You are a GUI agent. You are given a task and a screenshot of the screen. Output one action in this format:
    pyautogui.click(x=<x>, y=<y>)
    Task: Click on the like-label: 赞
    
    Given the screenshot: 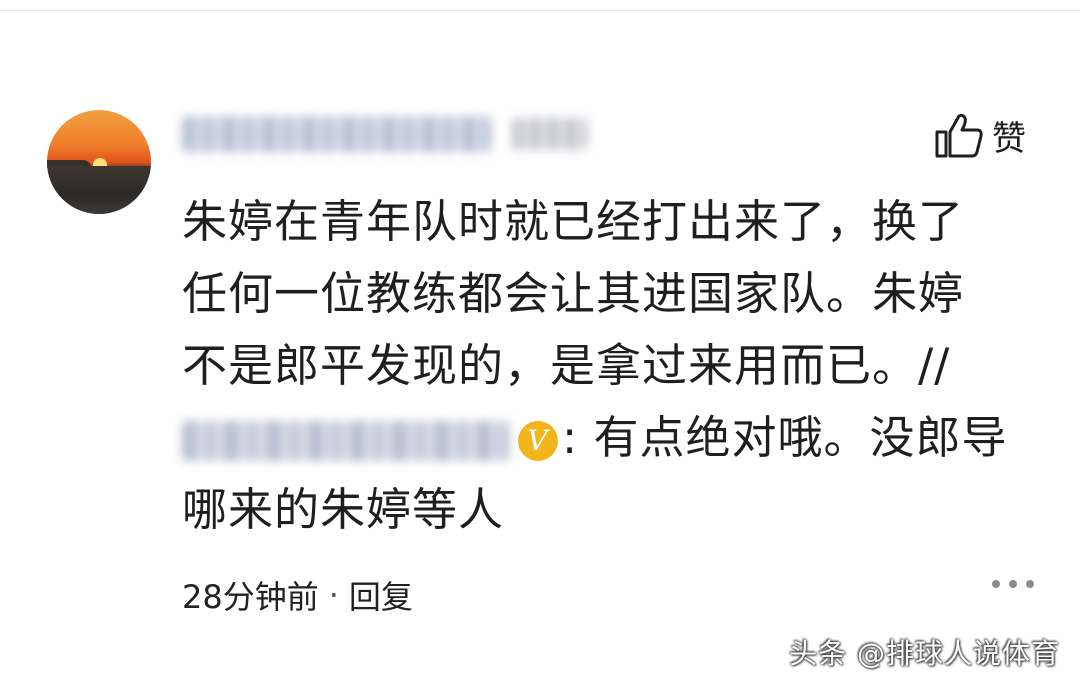 What is the action you would take?
    pyautogui.click(x=1009, y=138)
    